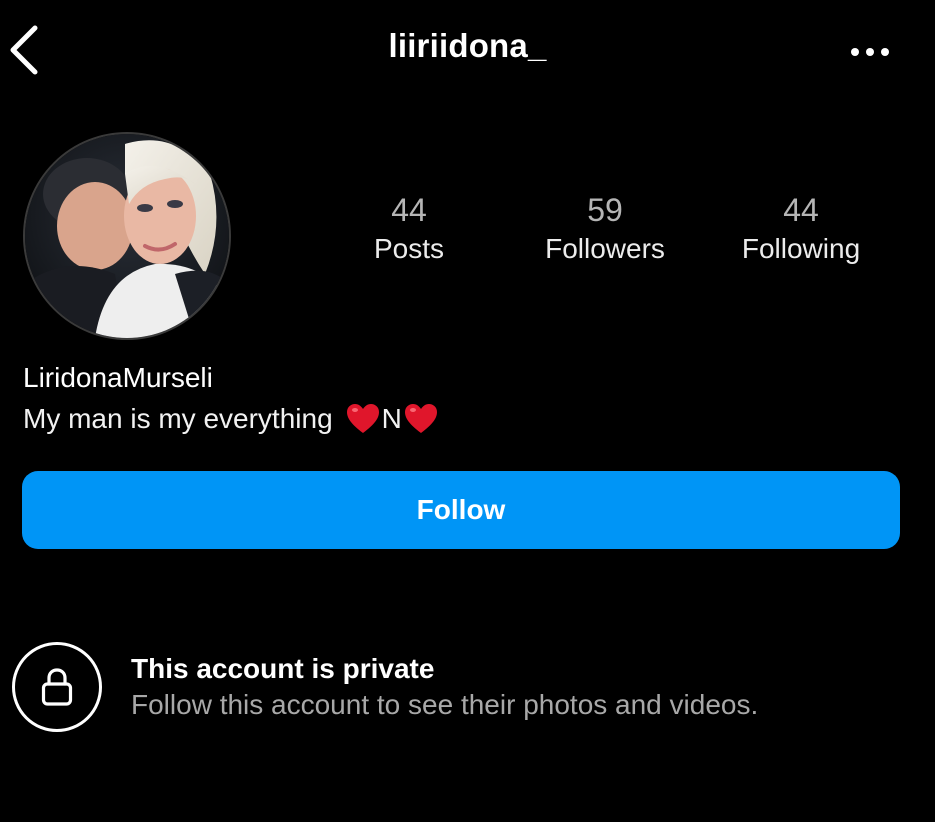 The image size is (935, 822). What do you see at coordinates (605, 210) in the screenshot?
I see `followers-count-value: 59` at bounding box center [605, 210].